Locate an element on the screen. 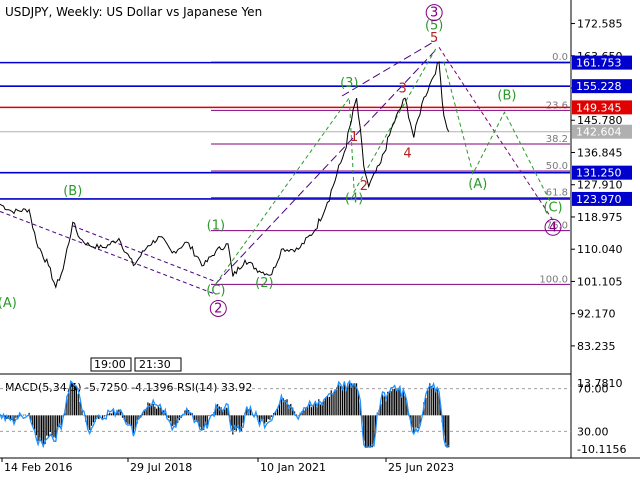  price-tick-label: 101.105 is located at coordinates (600, 281).